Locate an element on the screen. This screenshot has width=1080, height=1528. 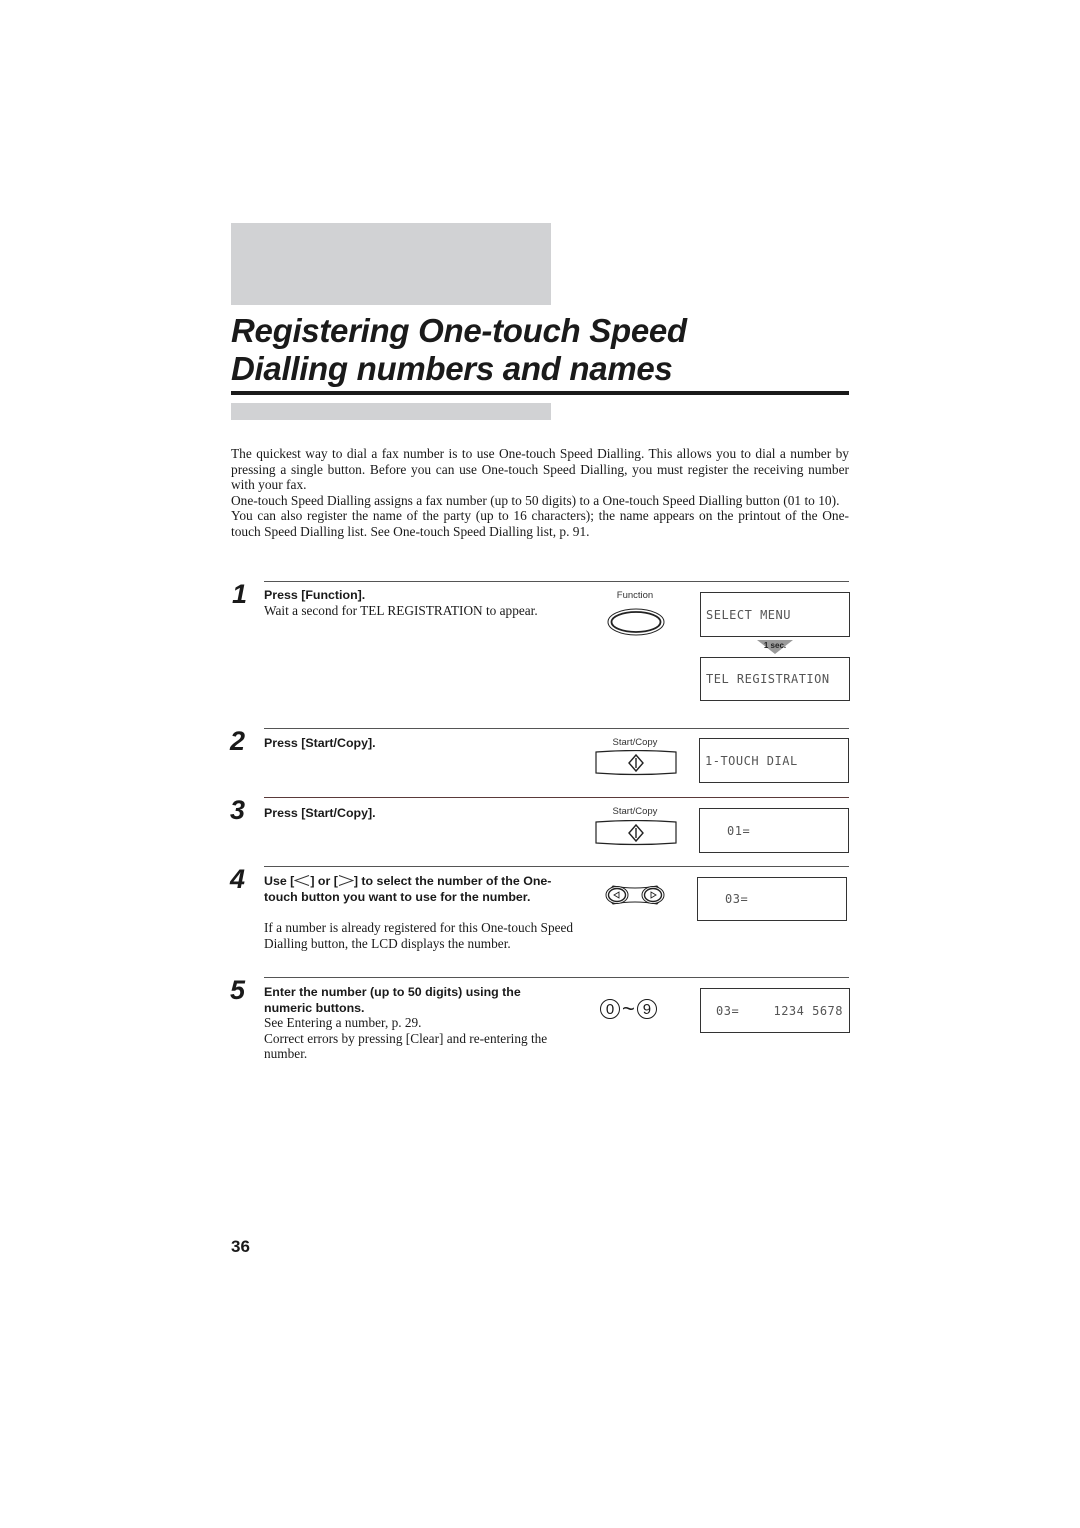
step-number: 2 is located at coordinates (238, 741).